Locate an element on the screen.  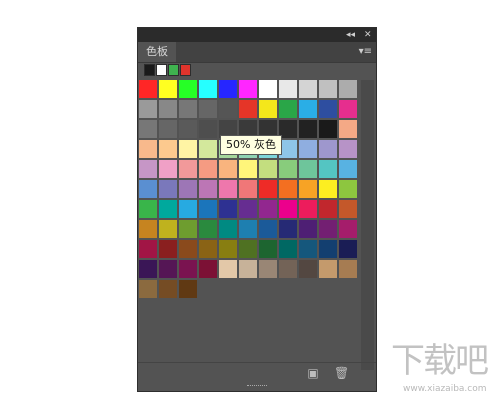
tab-swatches: 色板 is located at coordinates (157, 52).